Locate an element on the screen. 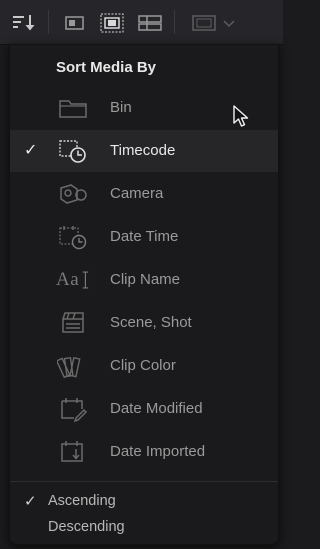 The width and height of the screenshot is (320, 549). camera-icon is located at coordinates (73, 194).